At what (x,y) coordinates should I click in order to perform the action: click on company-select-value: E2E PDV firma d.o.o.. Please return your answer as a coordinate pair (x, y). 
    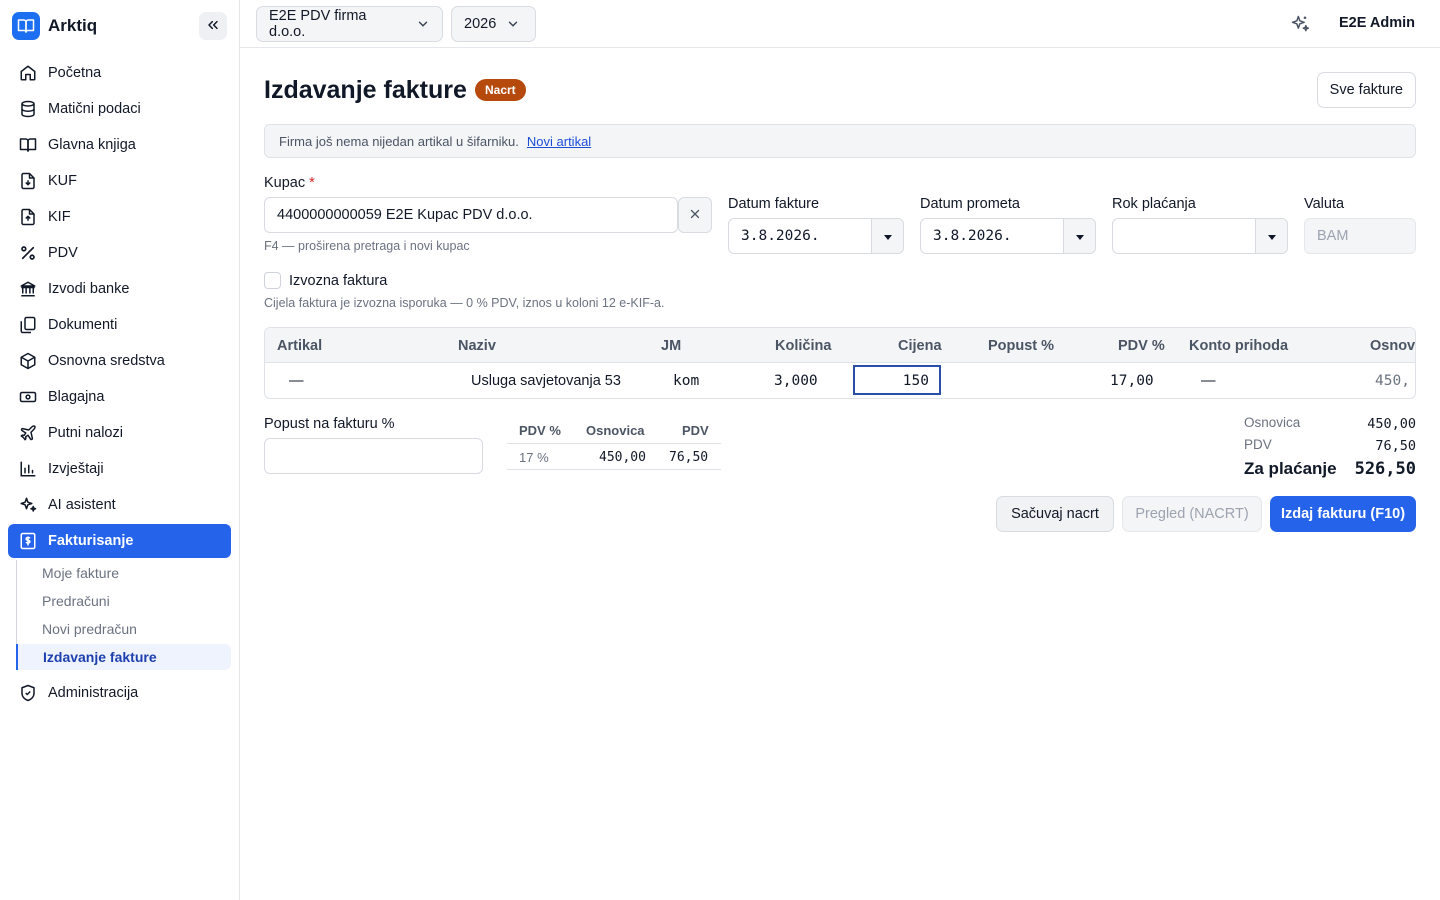
    Looking at the image, I should click on (318, 24).